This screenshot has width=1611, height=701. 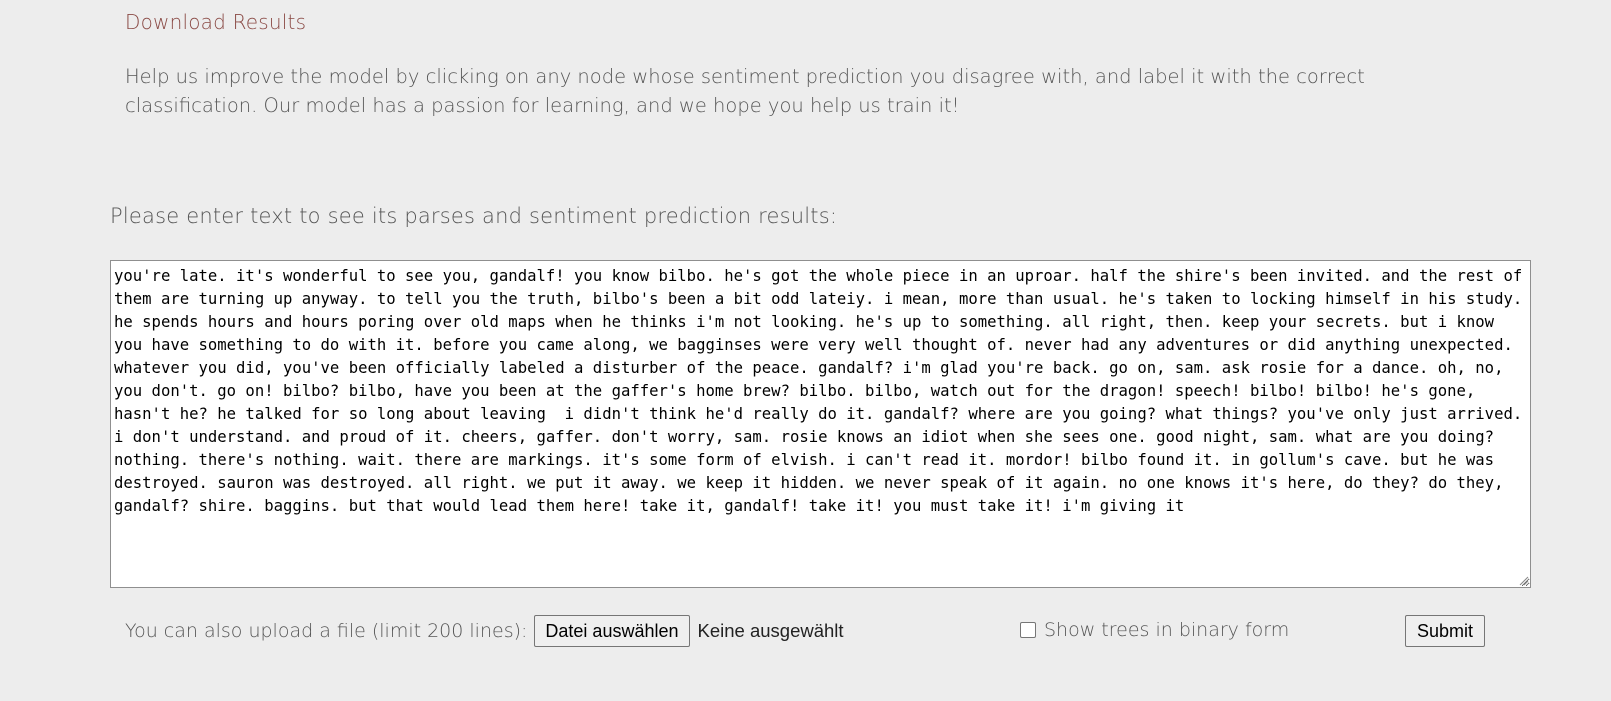 What do you see at coordinates (1445, 631) in the screenshot?
I see `submit-button: Submit` at bounding box center [1445, 631].